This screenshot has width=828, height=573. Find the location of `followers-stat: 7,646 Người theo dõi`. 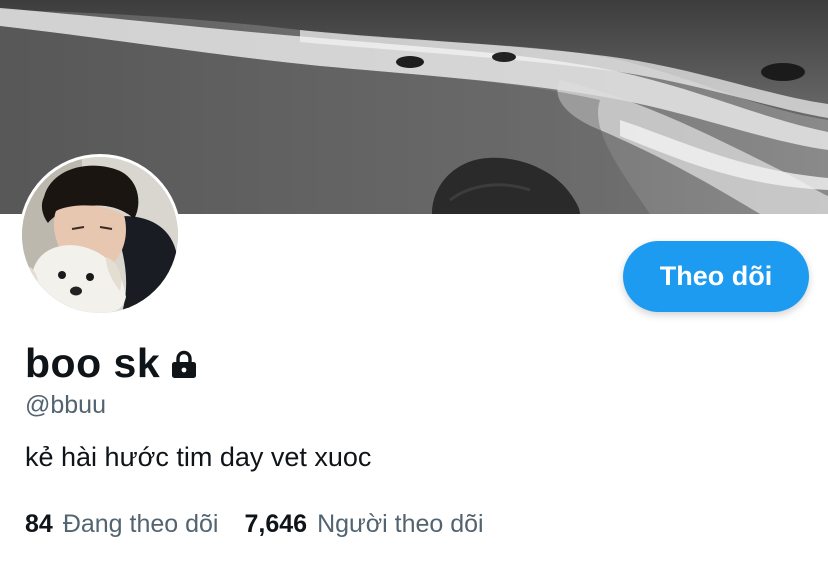

followers-stat: 7,646 Người theo dõi is located at coordinates (364, 524).